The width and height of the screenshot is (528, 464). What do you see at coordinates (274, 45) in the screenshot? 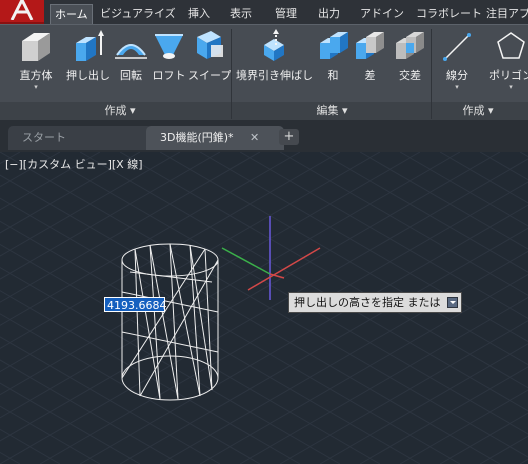
I see `presspull-icon` at bounding box center [274, 45].